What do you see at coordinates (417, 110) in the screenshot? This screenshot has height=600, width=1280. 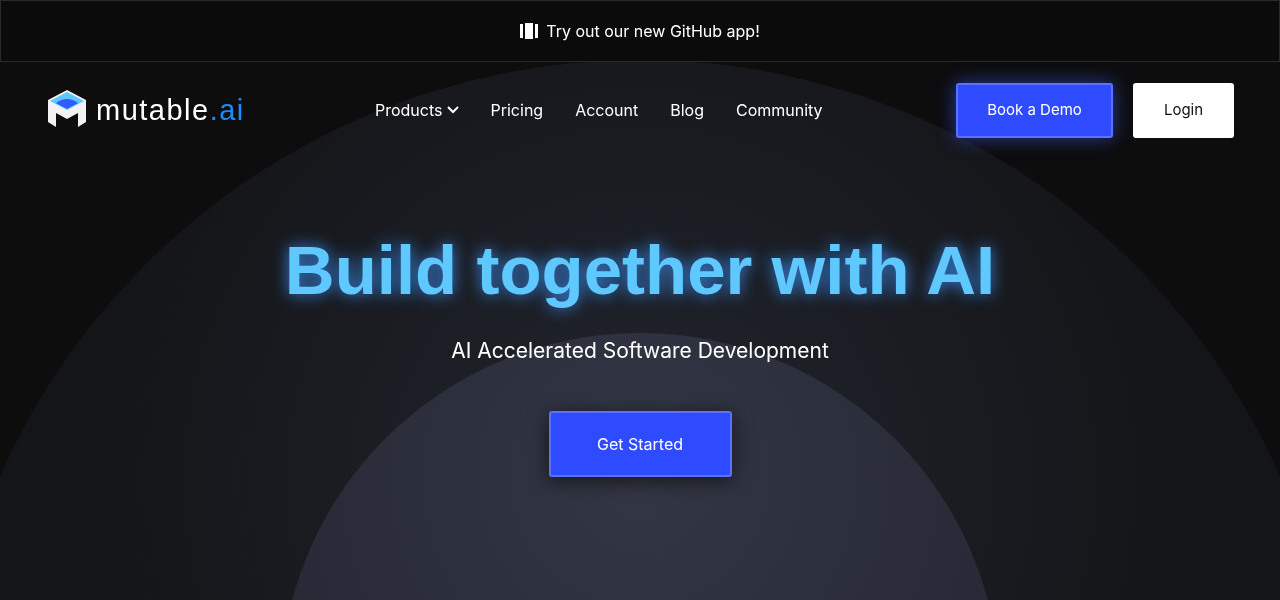 I see `nav-link: Products` at bounding box center [417, 110].